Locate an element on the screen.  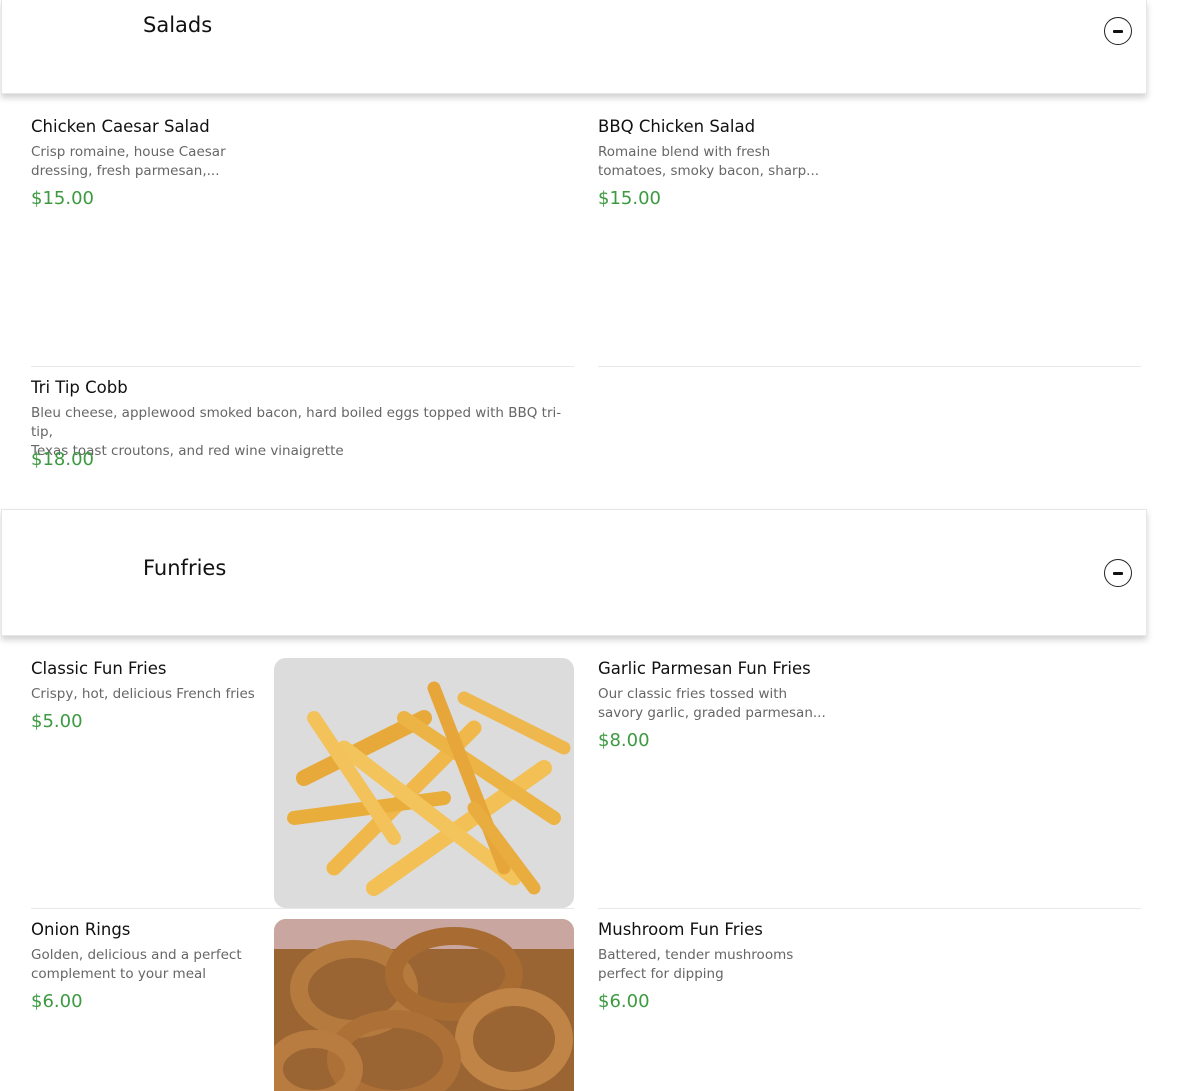
item-name: BBQ Chicken Salad is located at coordinates (677, 126).